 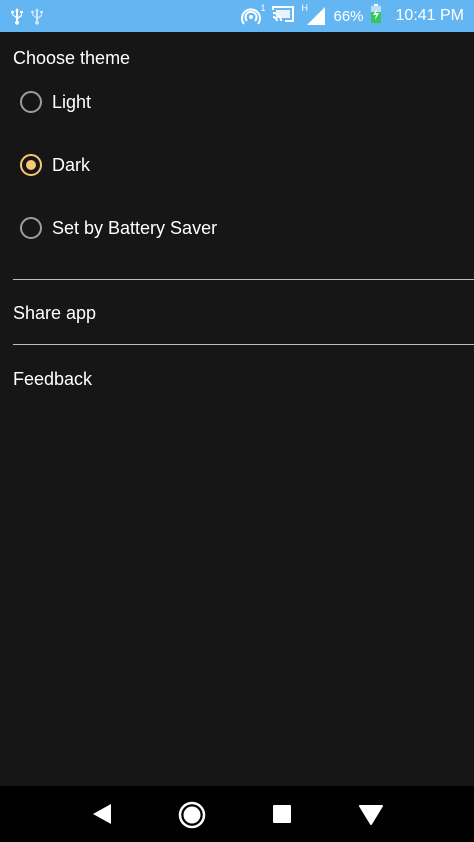 What do you see at coordinates (282, 814) in the screenshot?
I see `recents-icon` at bounding box center [282, 814].